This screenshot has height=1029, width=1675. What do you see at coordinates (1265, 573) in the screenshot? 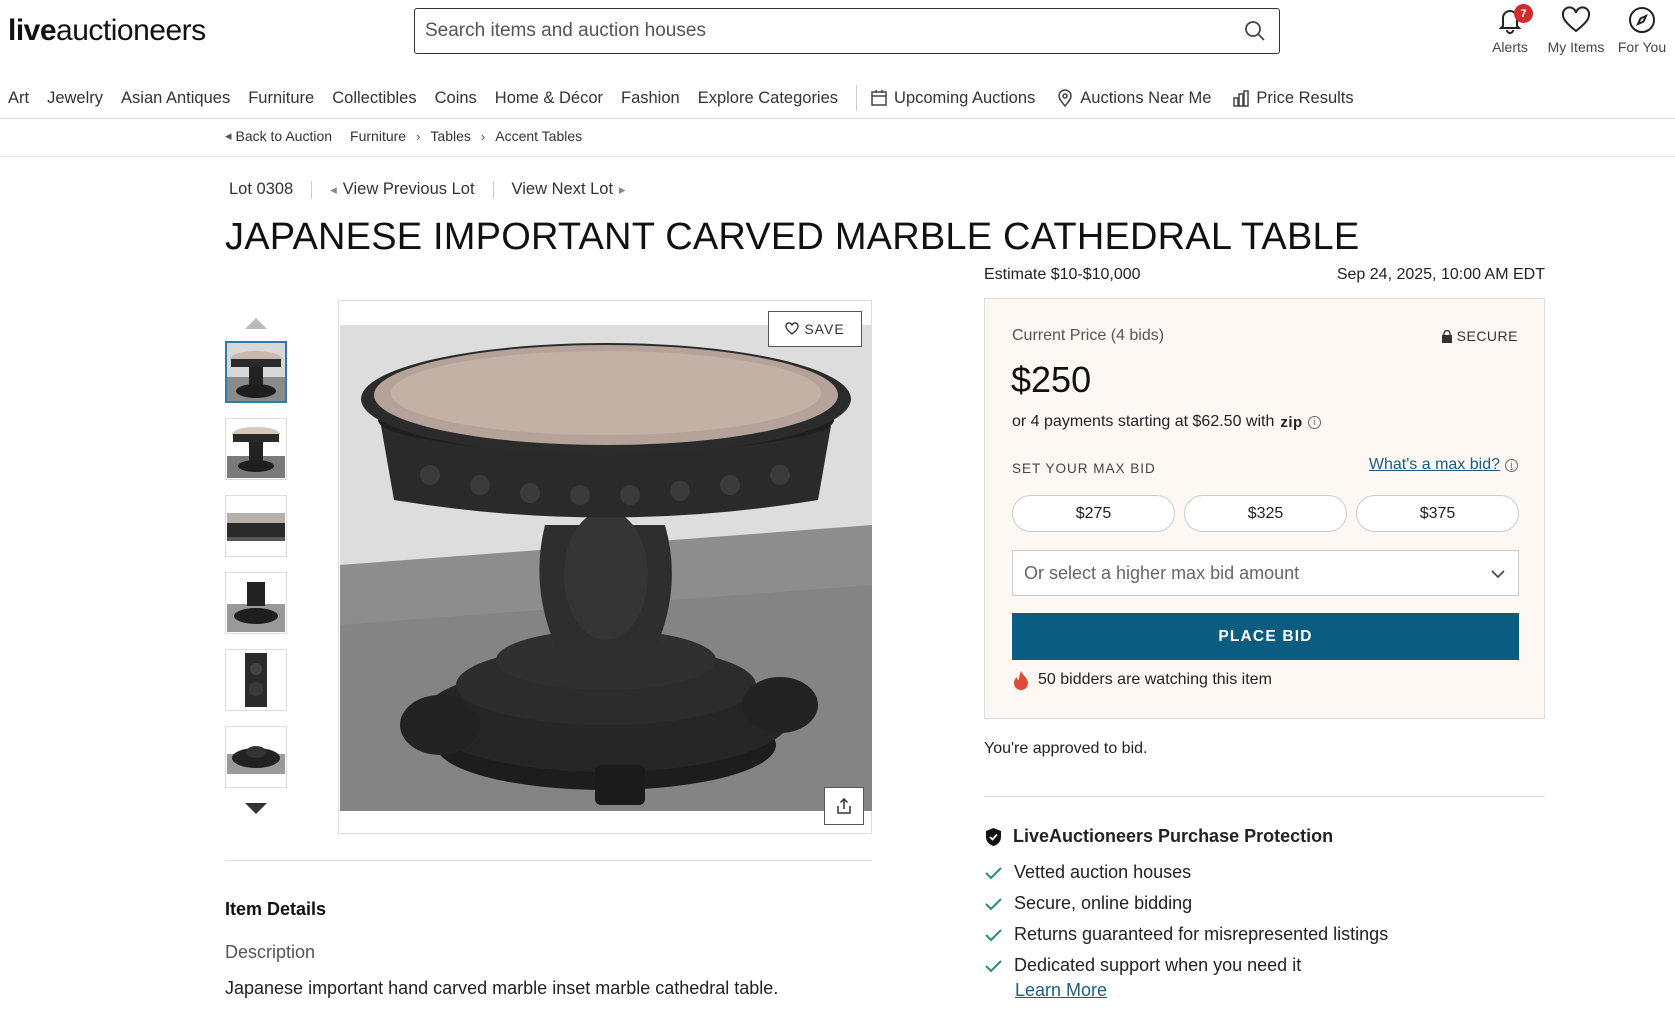
I see `max-bid-select: Or select a higher max bid amount` at bounding box center [1265, 573].